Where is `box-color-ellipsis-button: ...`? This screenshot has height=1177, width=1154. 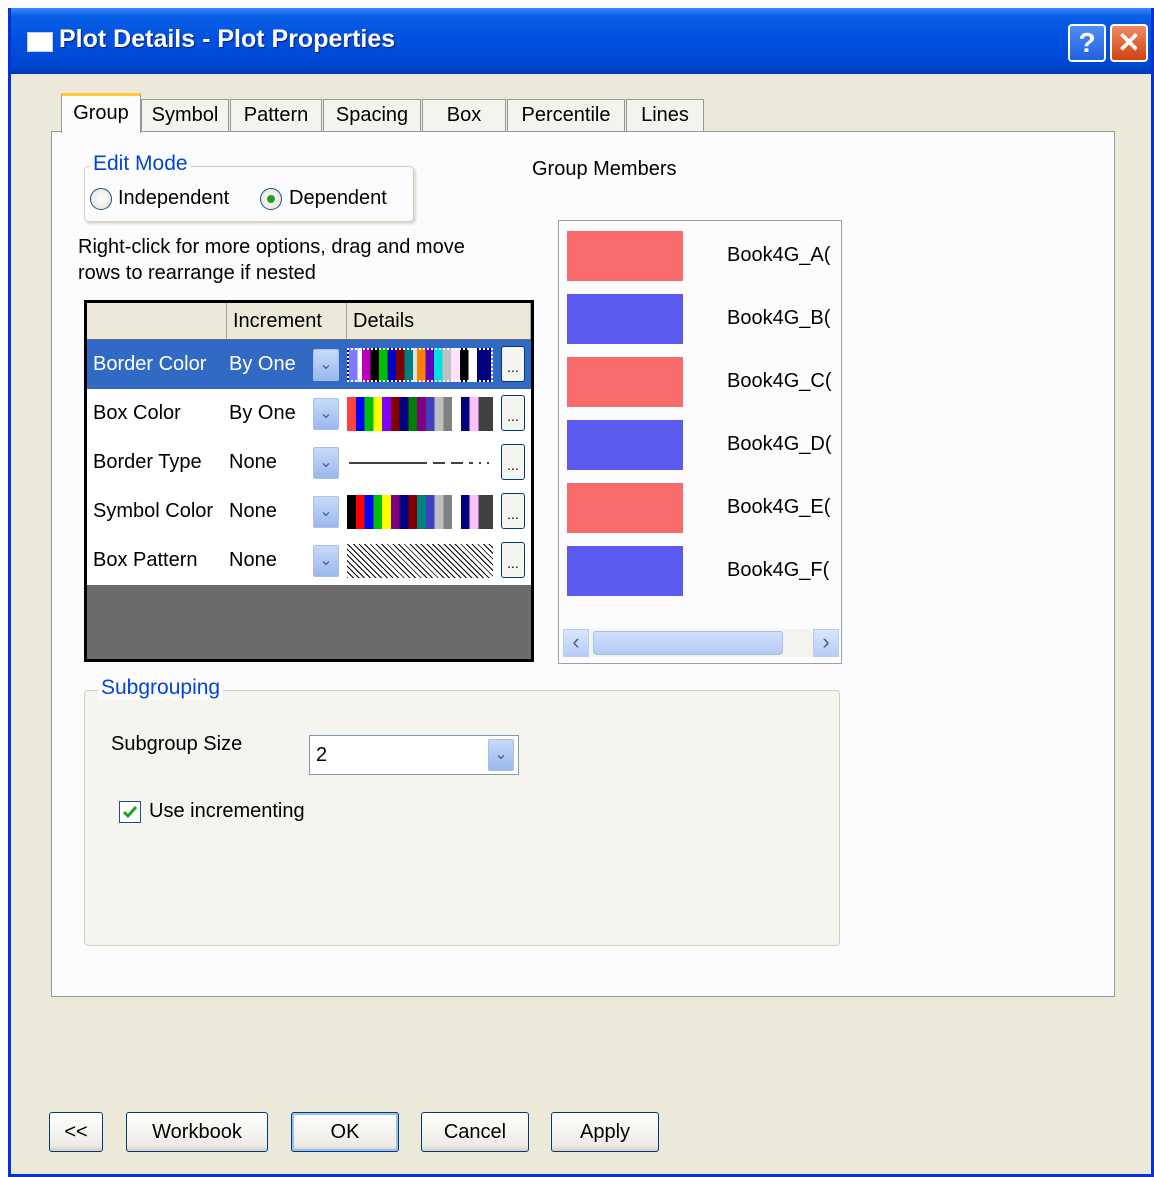 box-color-ellipsis-button: ... is located at coordinates (513, 413).